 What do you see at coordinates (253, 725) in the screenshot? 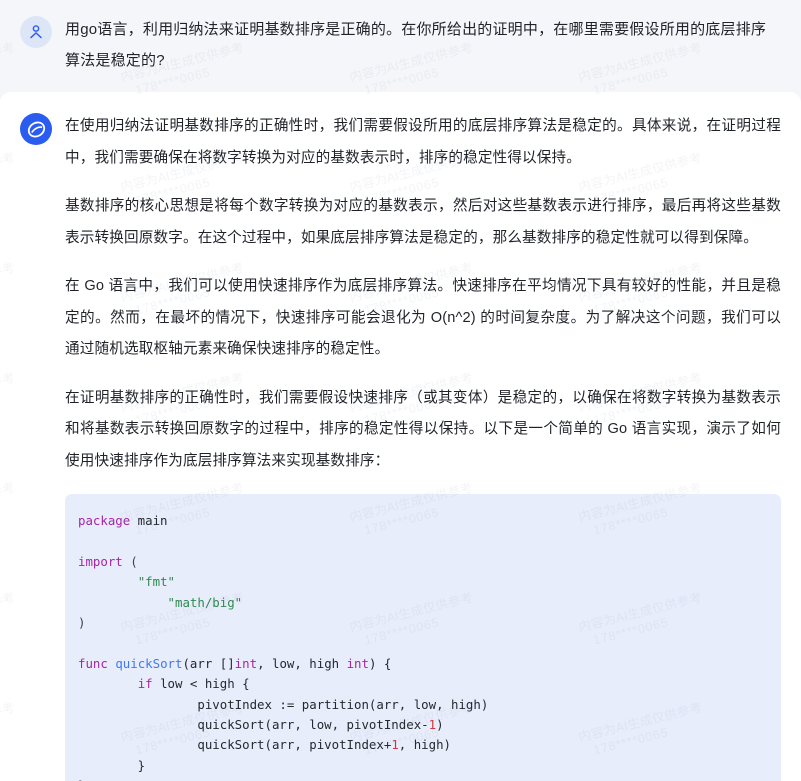
I see `code-token: quickSort(arr, low, pivotIndex-` at bounding box center [253, 725].